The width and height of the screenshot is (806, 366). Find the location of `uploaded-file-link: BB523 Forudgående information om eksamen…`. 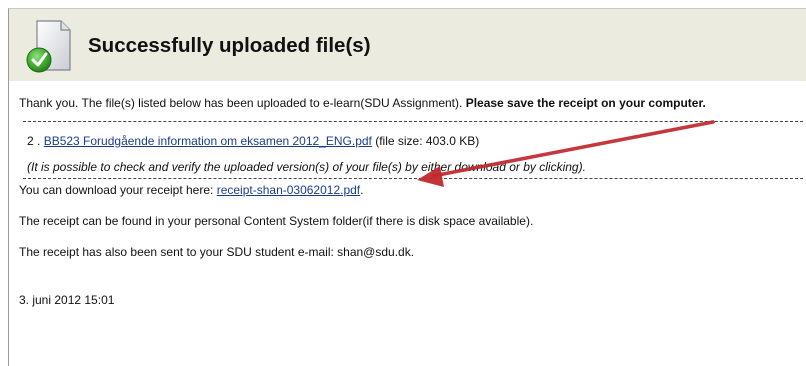

uploaded-file-link: BB523 Forudgående information om eksamen… is located at coordinates (208, 141).